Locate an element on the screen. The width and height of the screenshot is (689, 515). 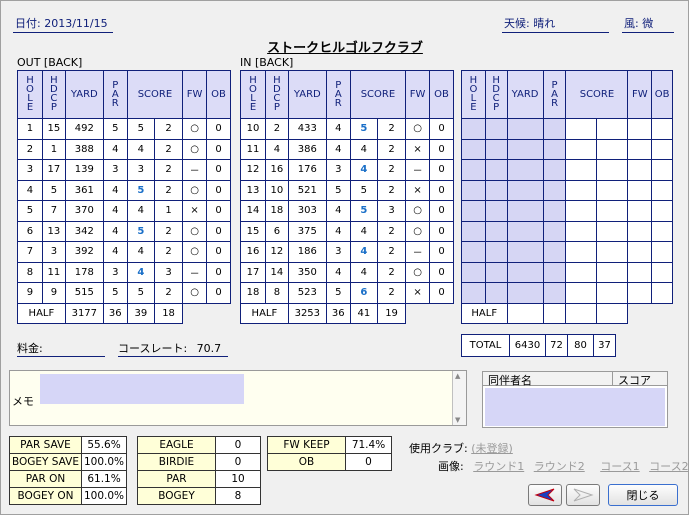
prev-button is located at coordinates (545, 495).